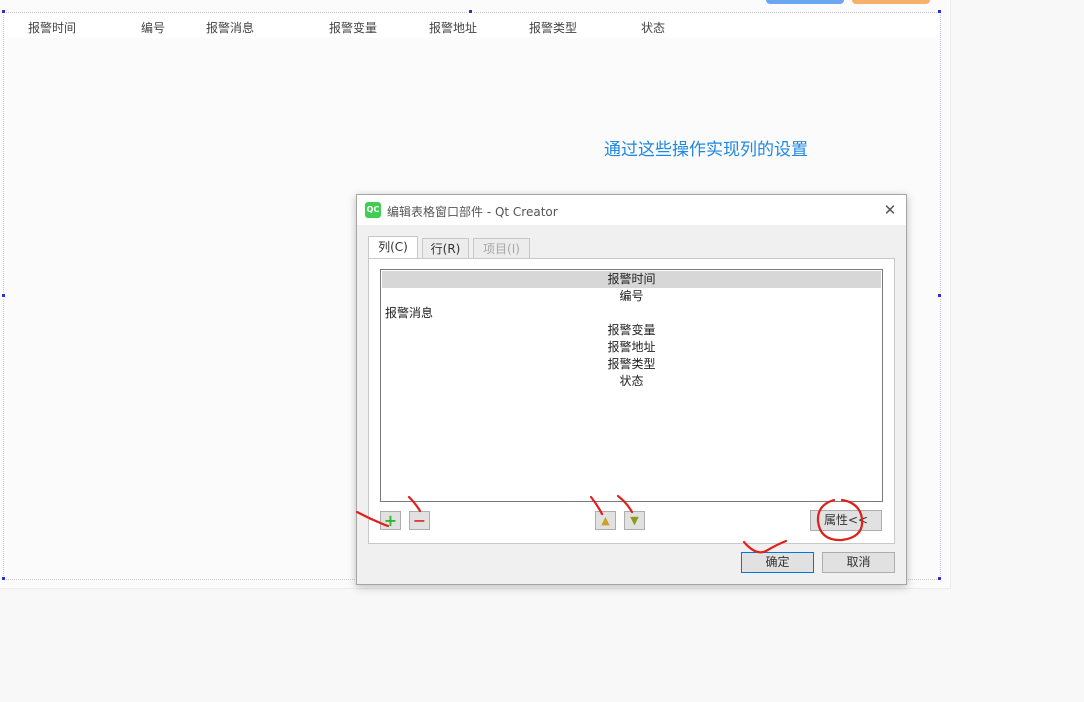  What do you see at coordinates (805, 2) in the screenshot?
I see `top-blue-button` at bounding box center [805, 2].